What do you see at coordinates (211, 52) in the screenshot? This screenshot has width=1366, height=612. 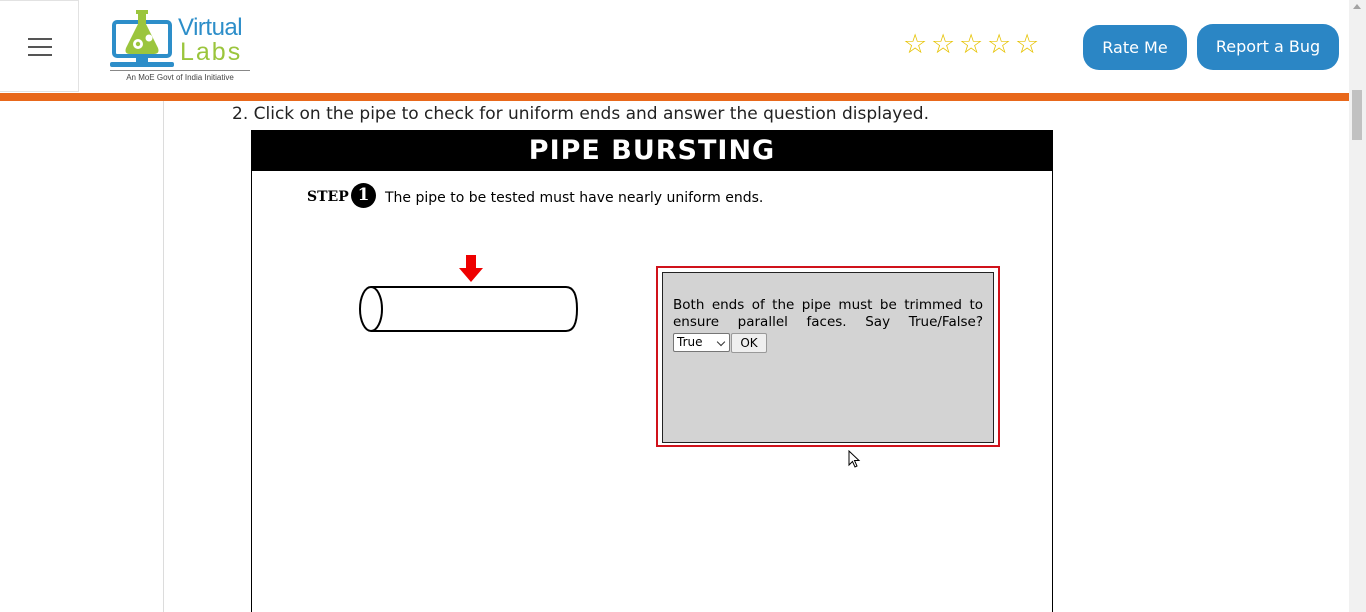 I see `logo-text-labs: Labs` at bounding box center [211, 52].